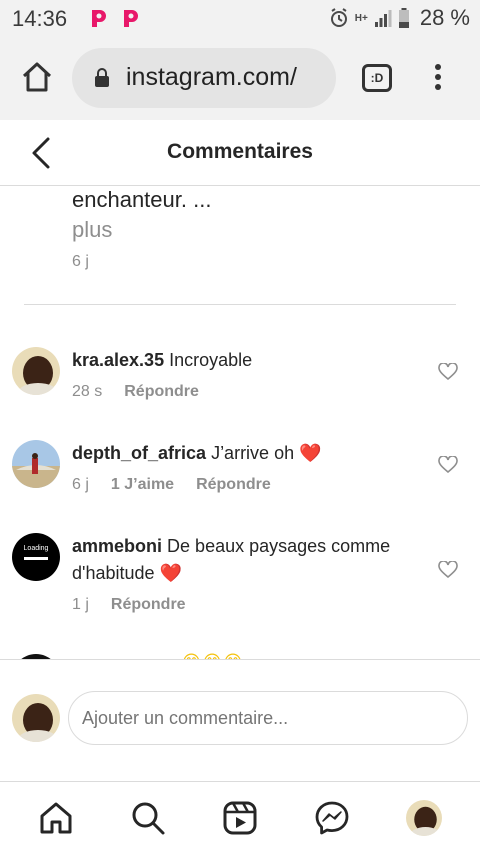 Image resolution: width=480 pixels, height=854 pixels. I want to click on url-text: instagram.com/, so click(211, 77).